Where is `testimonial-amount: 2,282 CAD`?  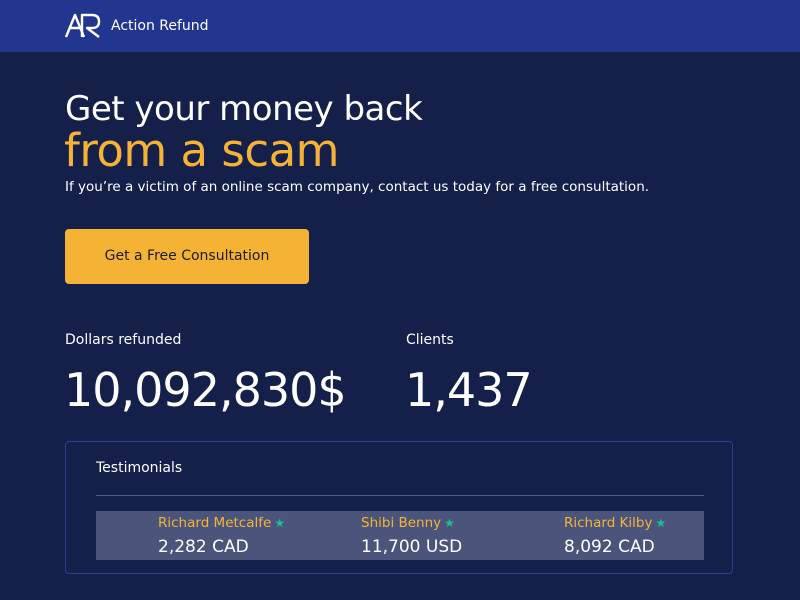
testimonial-amount: 2,282 CAD is located at coordinates (203, 547).